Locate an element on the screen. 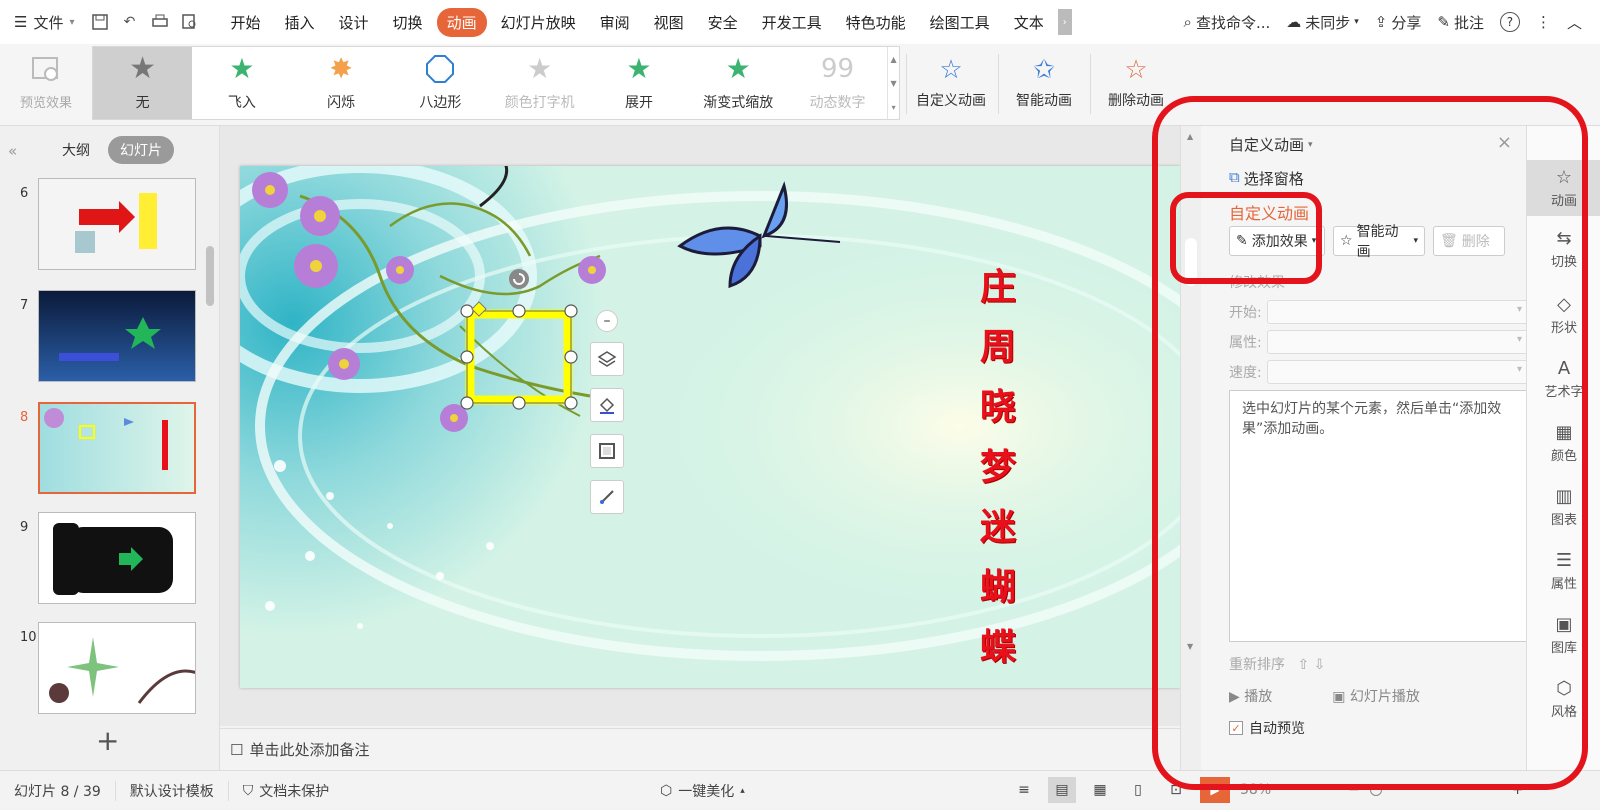  presenter-view-icon: ⊡ is located at coordinates (1176, 790).